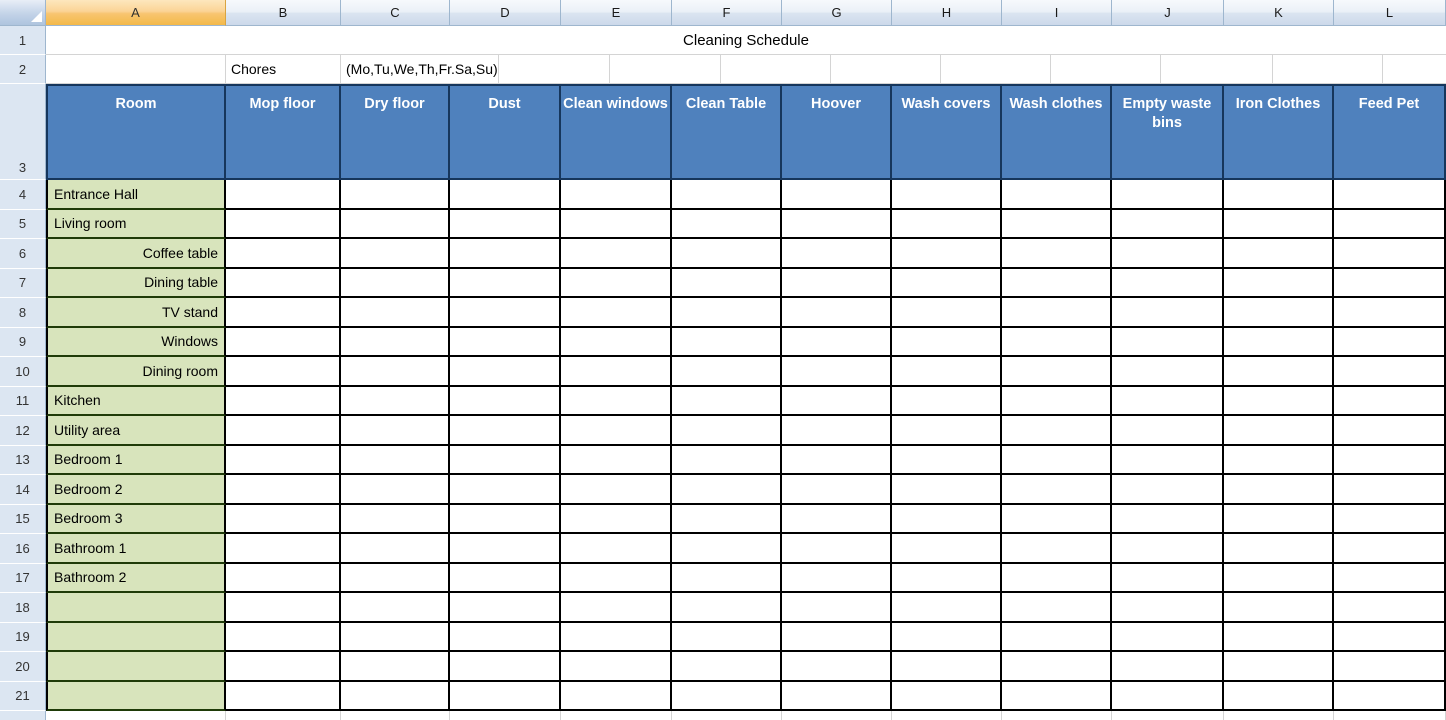 Image resolution: width=1446 pixels, height=720 pixels. What do you see at coordinates (395, 519) in the screenshot?
I see `cell-C15` at bounding box center [395, 519].